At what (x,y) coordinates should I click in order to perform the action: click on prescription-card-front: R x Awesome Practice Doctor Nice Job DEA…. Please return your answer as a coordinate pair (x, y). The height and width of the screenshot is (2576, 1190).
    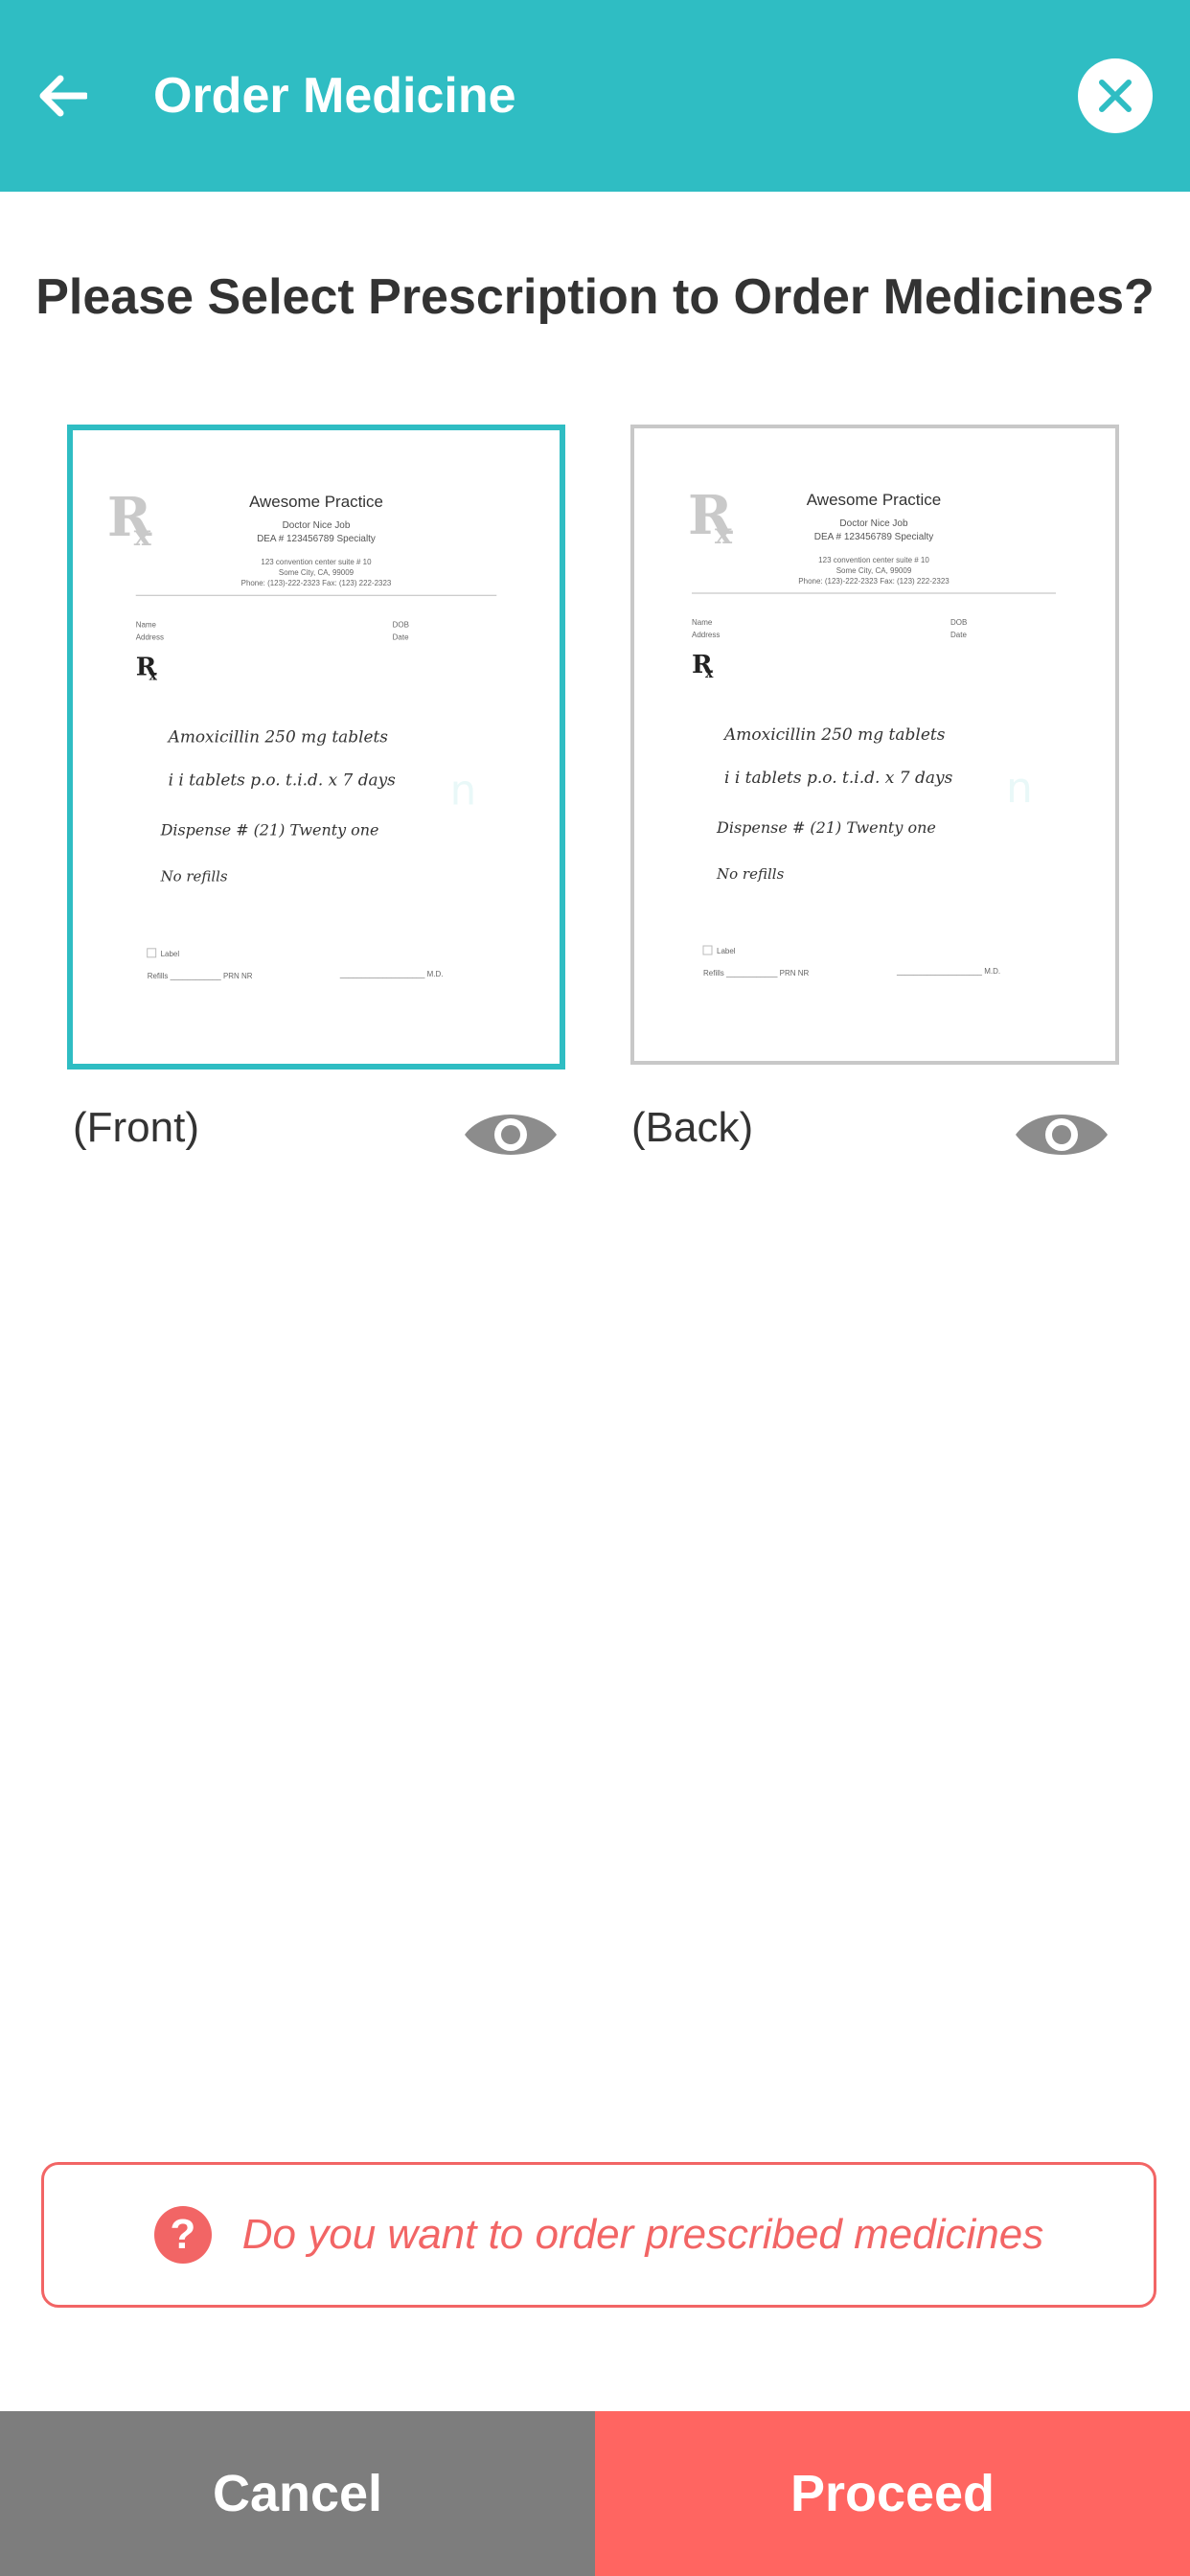
    Looking at the image, I should click on (316, 747).